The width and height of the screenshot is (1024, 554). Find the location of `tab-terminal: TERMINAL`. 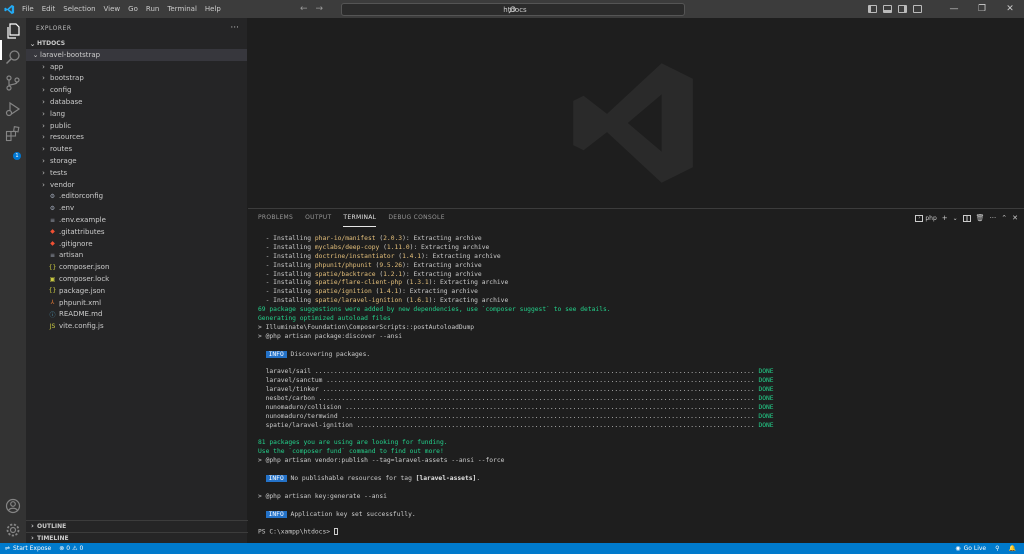

tab-terminal: TERMINAL is located at coordinates (360, 218).